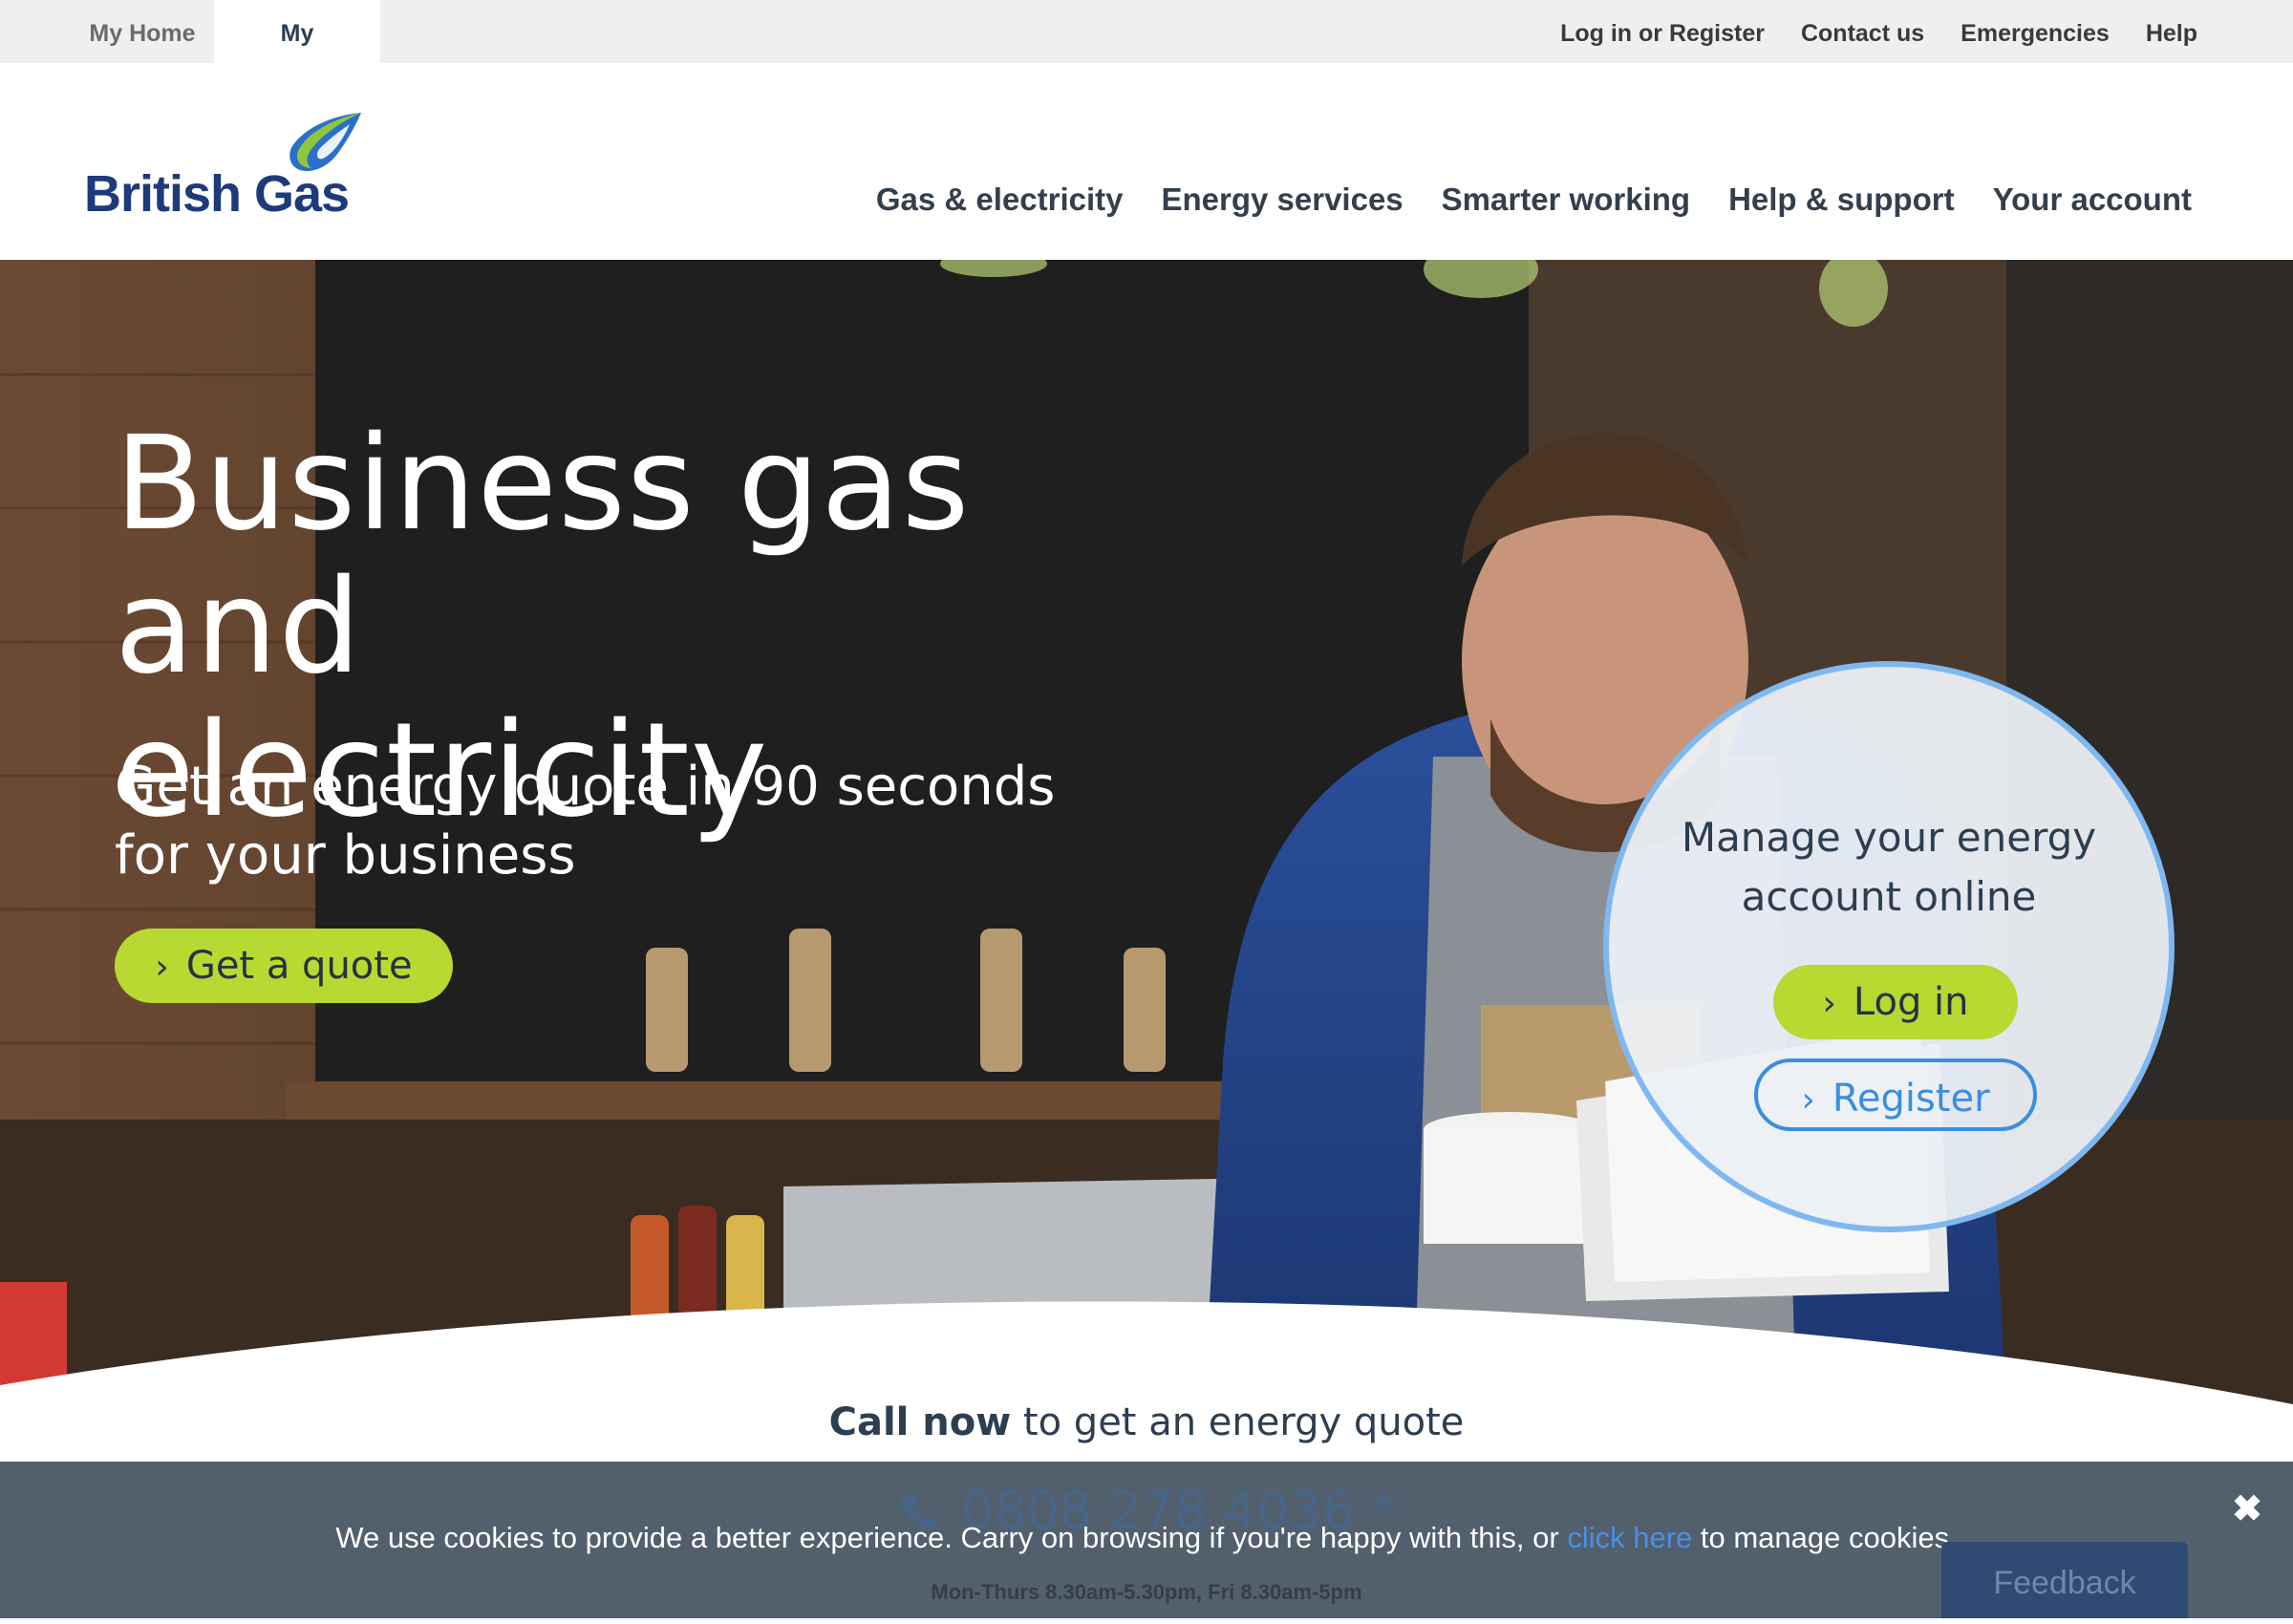 The height and width of the screenshot is (1624, 2293). What do you see at coordinates (1862, 32) in the screenshot?
I see `contact-us-link: Contact us` at bounding box center [1862, 32].